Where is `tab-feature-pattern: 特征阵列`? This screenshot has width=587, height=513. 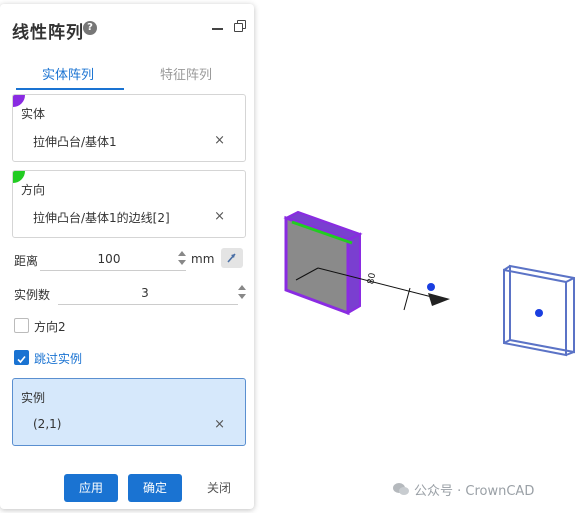 tab-feature-pattern: 特征阵列 is located at coordinates (186, 73).